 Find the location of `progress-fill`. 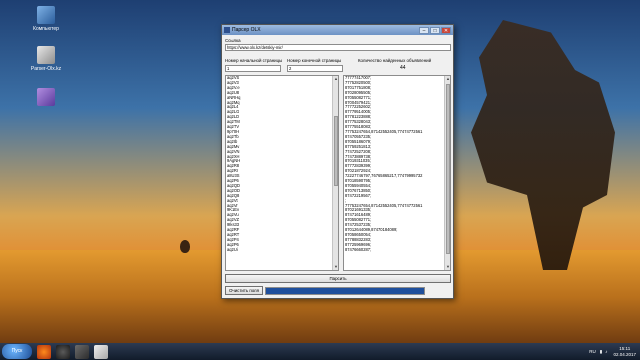

progress-fill is located at coordinates (345, 291).